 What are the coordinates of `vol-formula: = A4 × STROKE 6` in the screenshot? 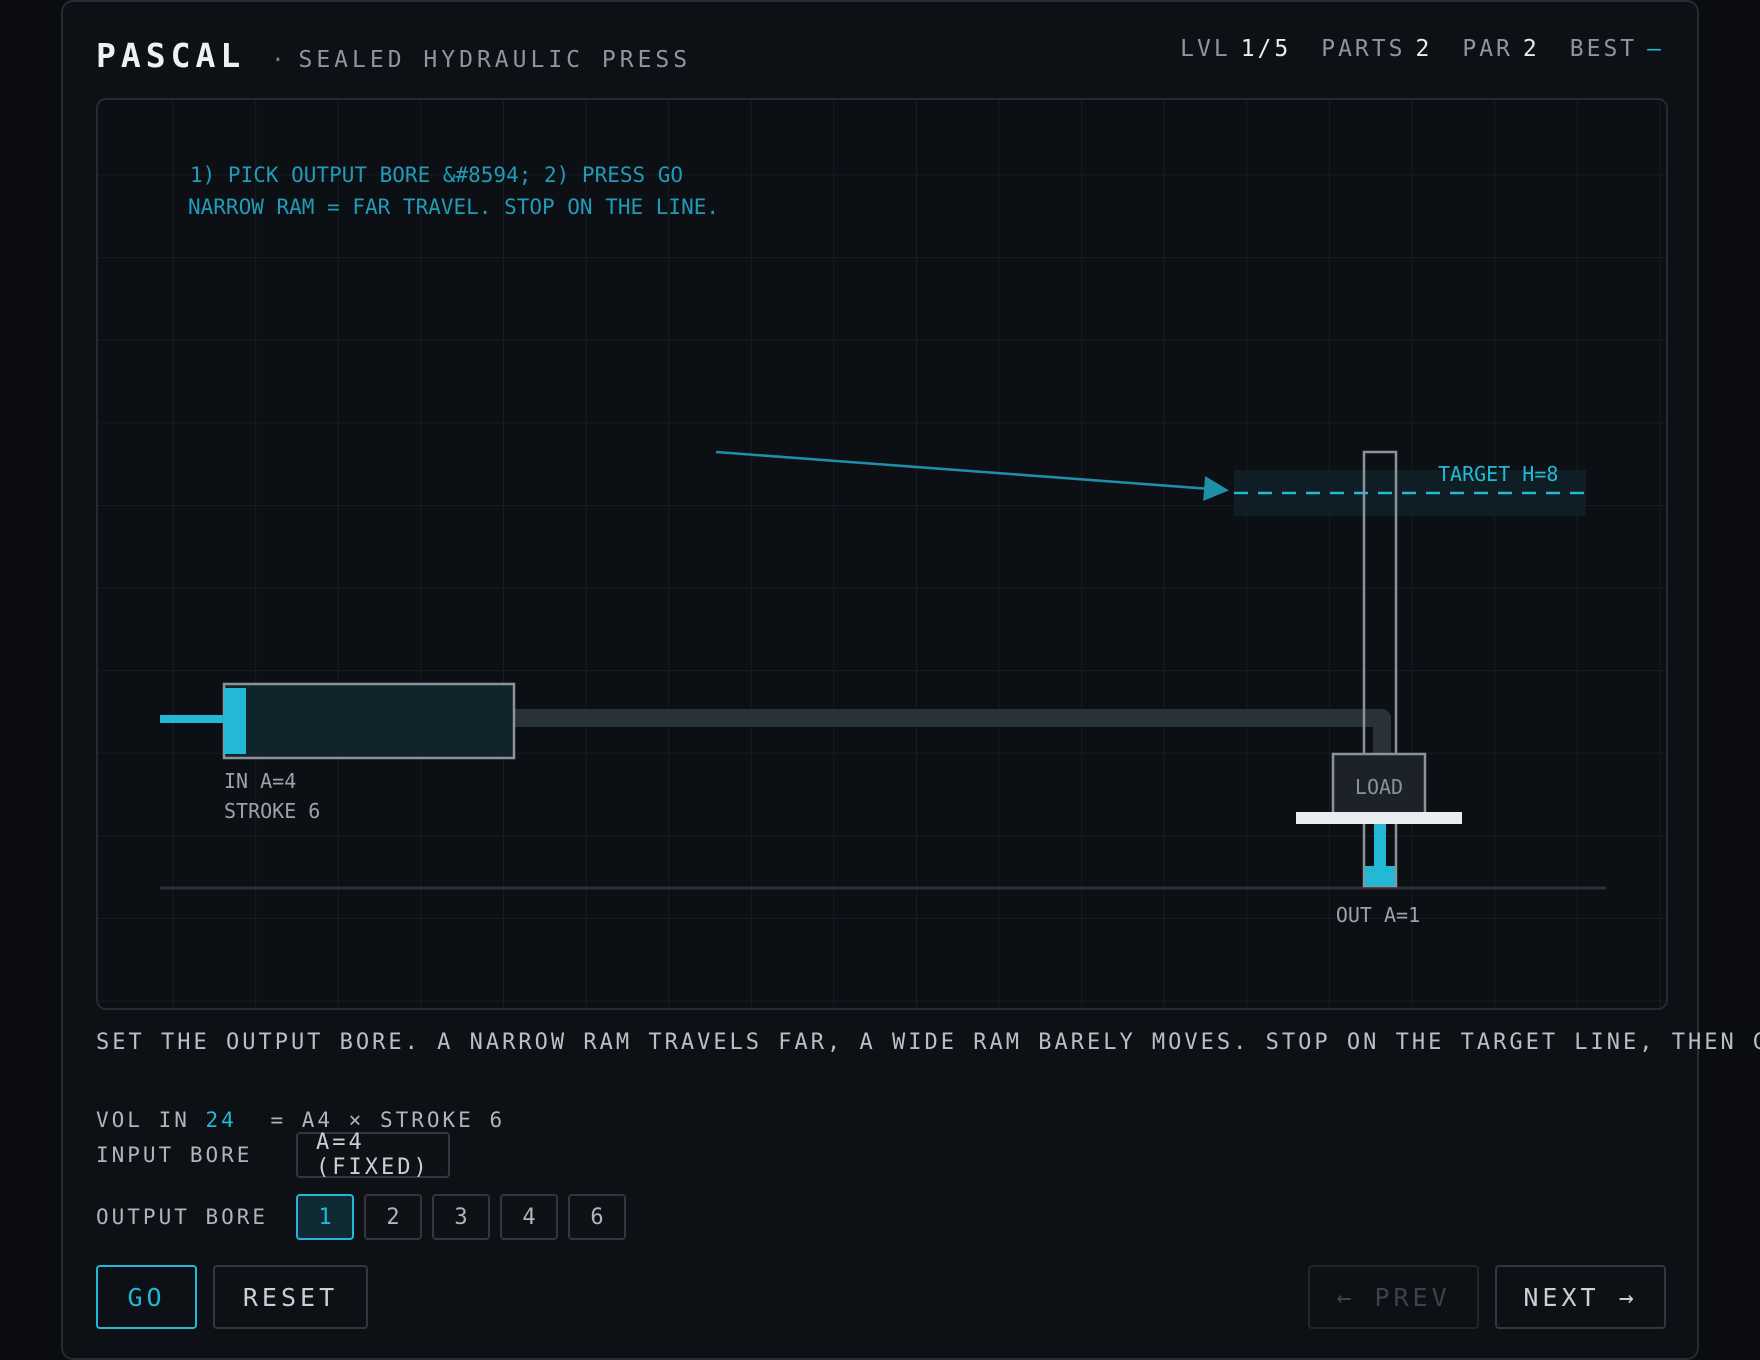 It's located at (388, 1120).